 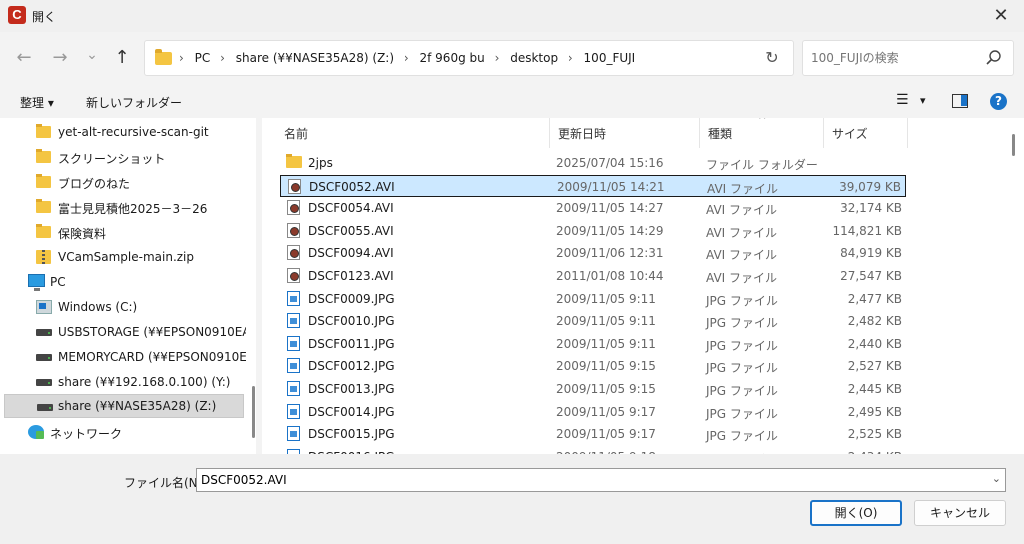 I want to click on cancel-button: キャンセル, so click(x=960, y=513).